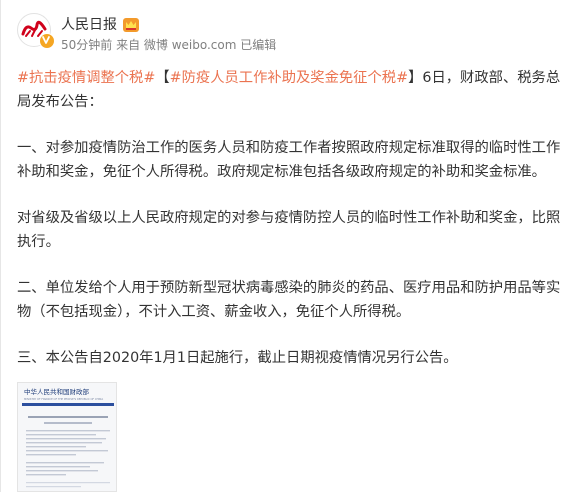  I want to click on author-row: 人民日报, so click(100, 24).